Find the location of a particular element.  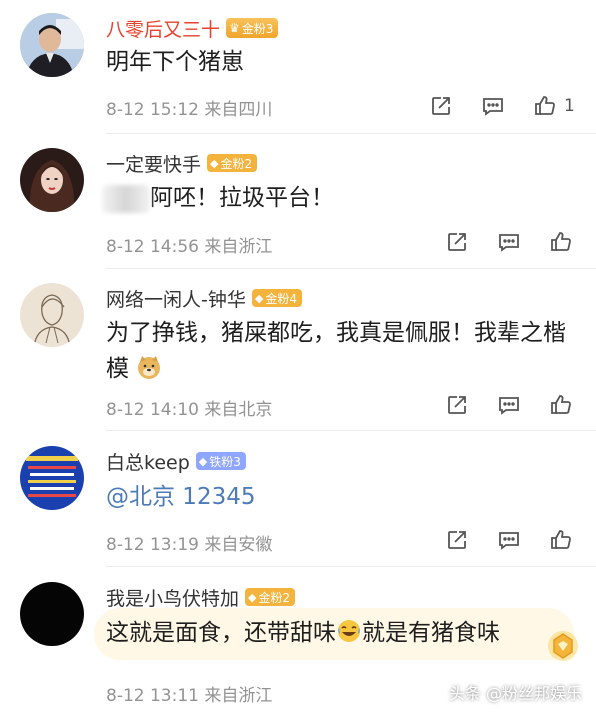

comment-time: 8-12 14:56 is located at coordinates (152, 247).